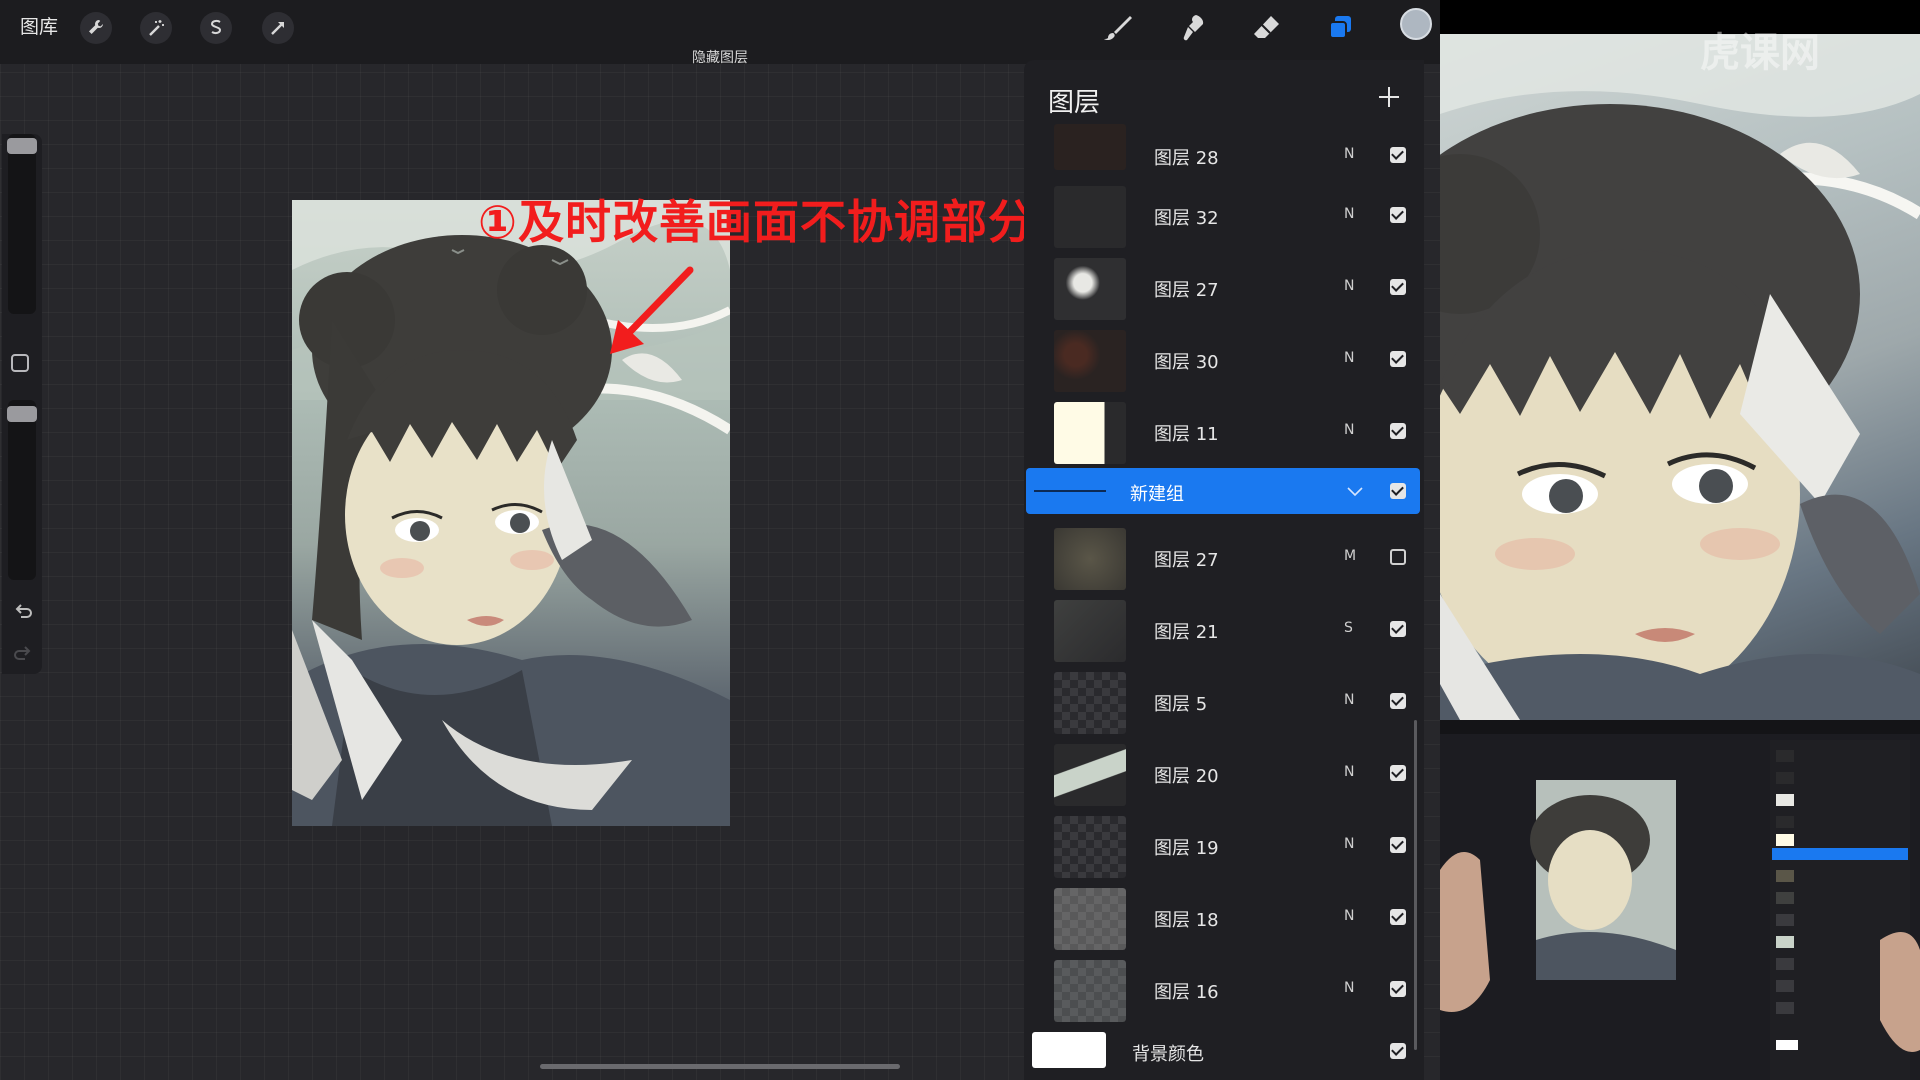  Describe the element at coordinates (1760, 53) in the screenshot. I see `watermark-logo: 虎课网` at that location.